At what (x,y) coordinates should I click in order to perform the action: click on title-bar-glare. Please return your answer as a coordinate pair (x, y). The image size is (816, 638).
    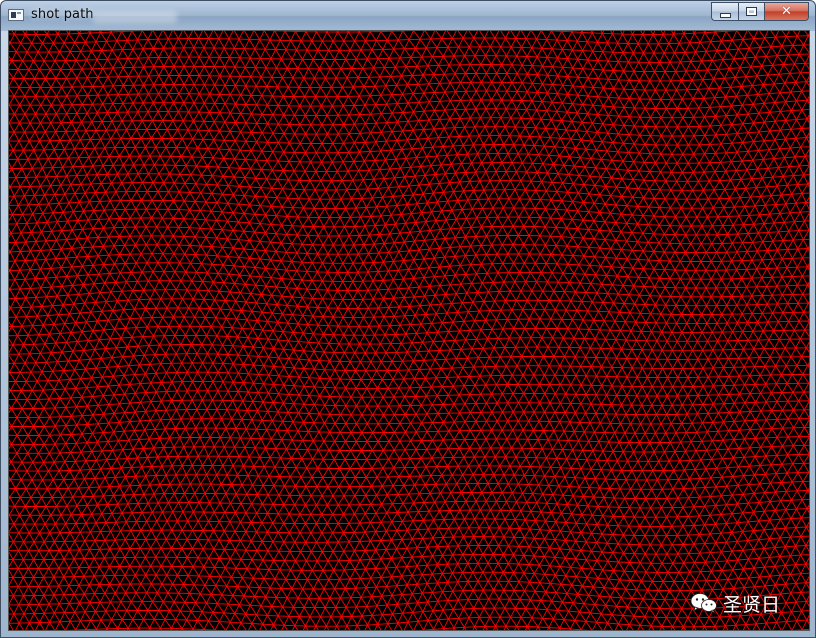
    Looking at the image, I should click on (135, 17).